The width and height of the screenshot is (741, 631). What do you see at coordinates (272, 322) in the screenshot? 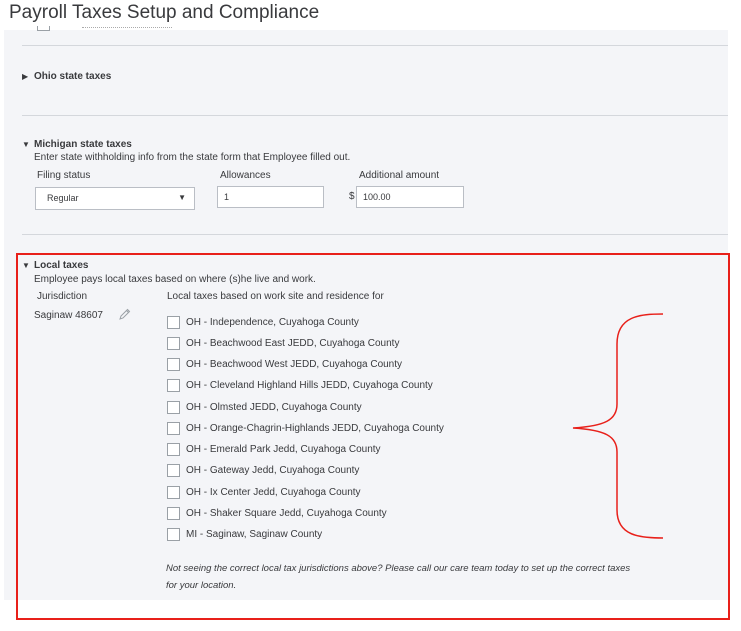
I see `local-tax-label: OH - Independence, Cuyahoga County` at bounding box center [272, 322].